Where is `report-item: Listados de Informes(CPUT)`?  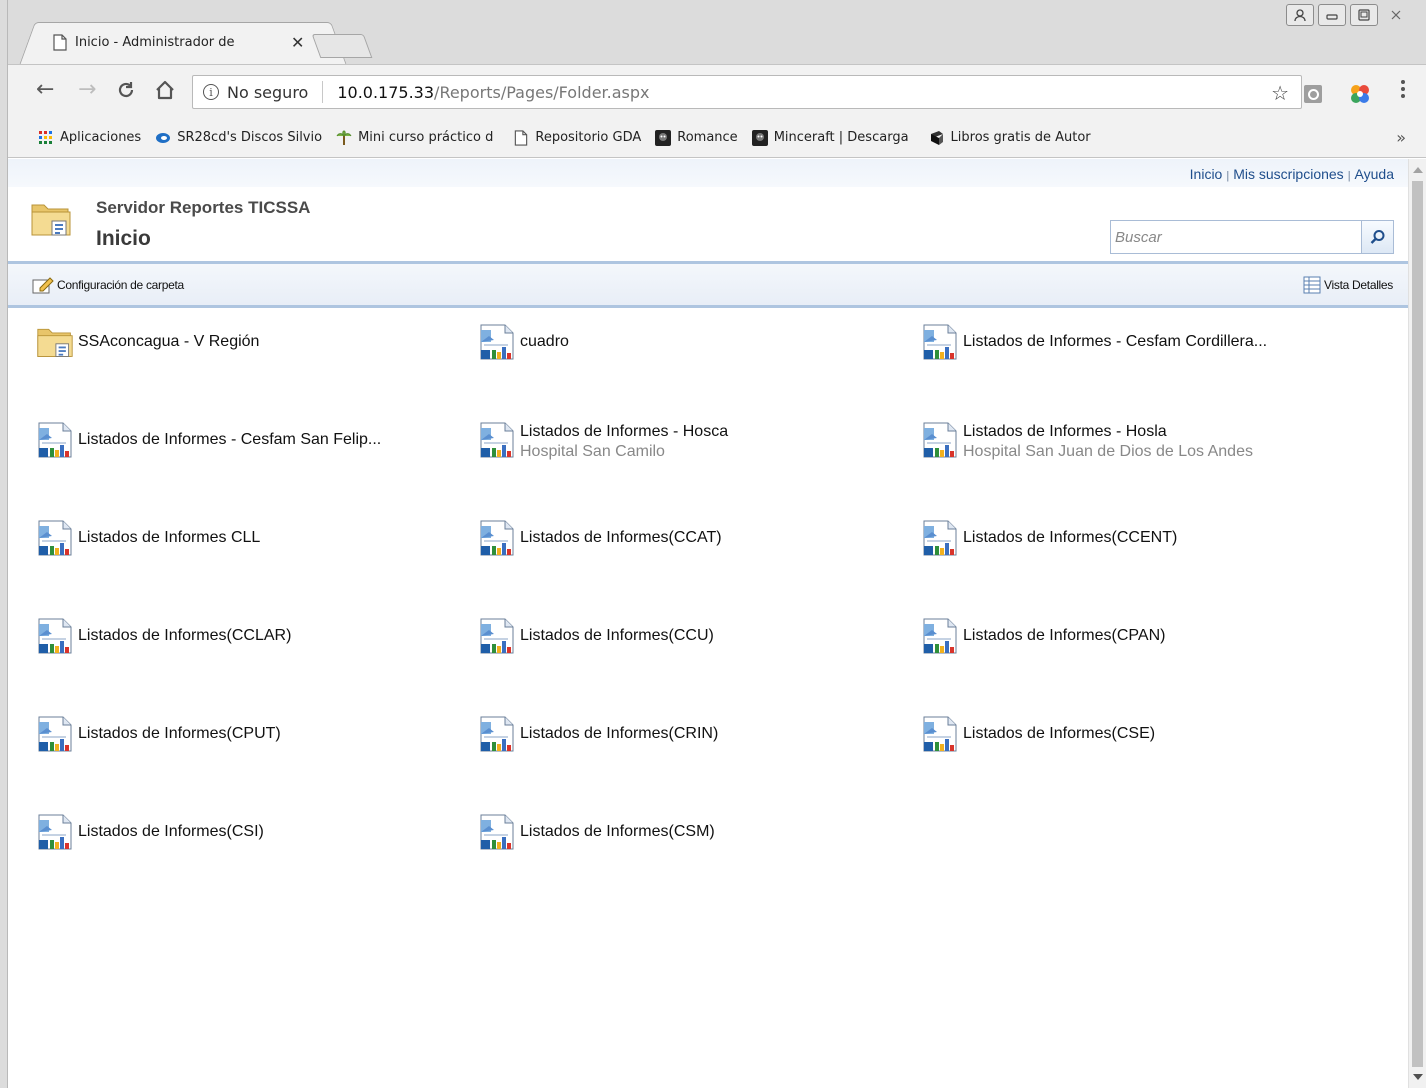
report-item: Listados de Informes(CPUT) is located at coordinates (158, 734).